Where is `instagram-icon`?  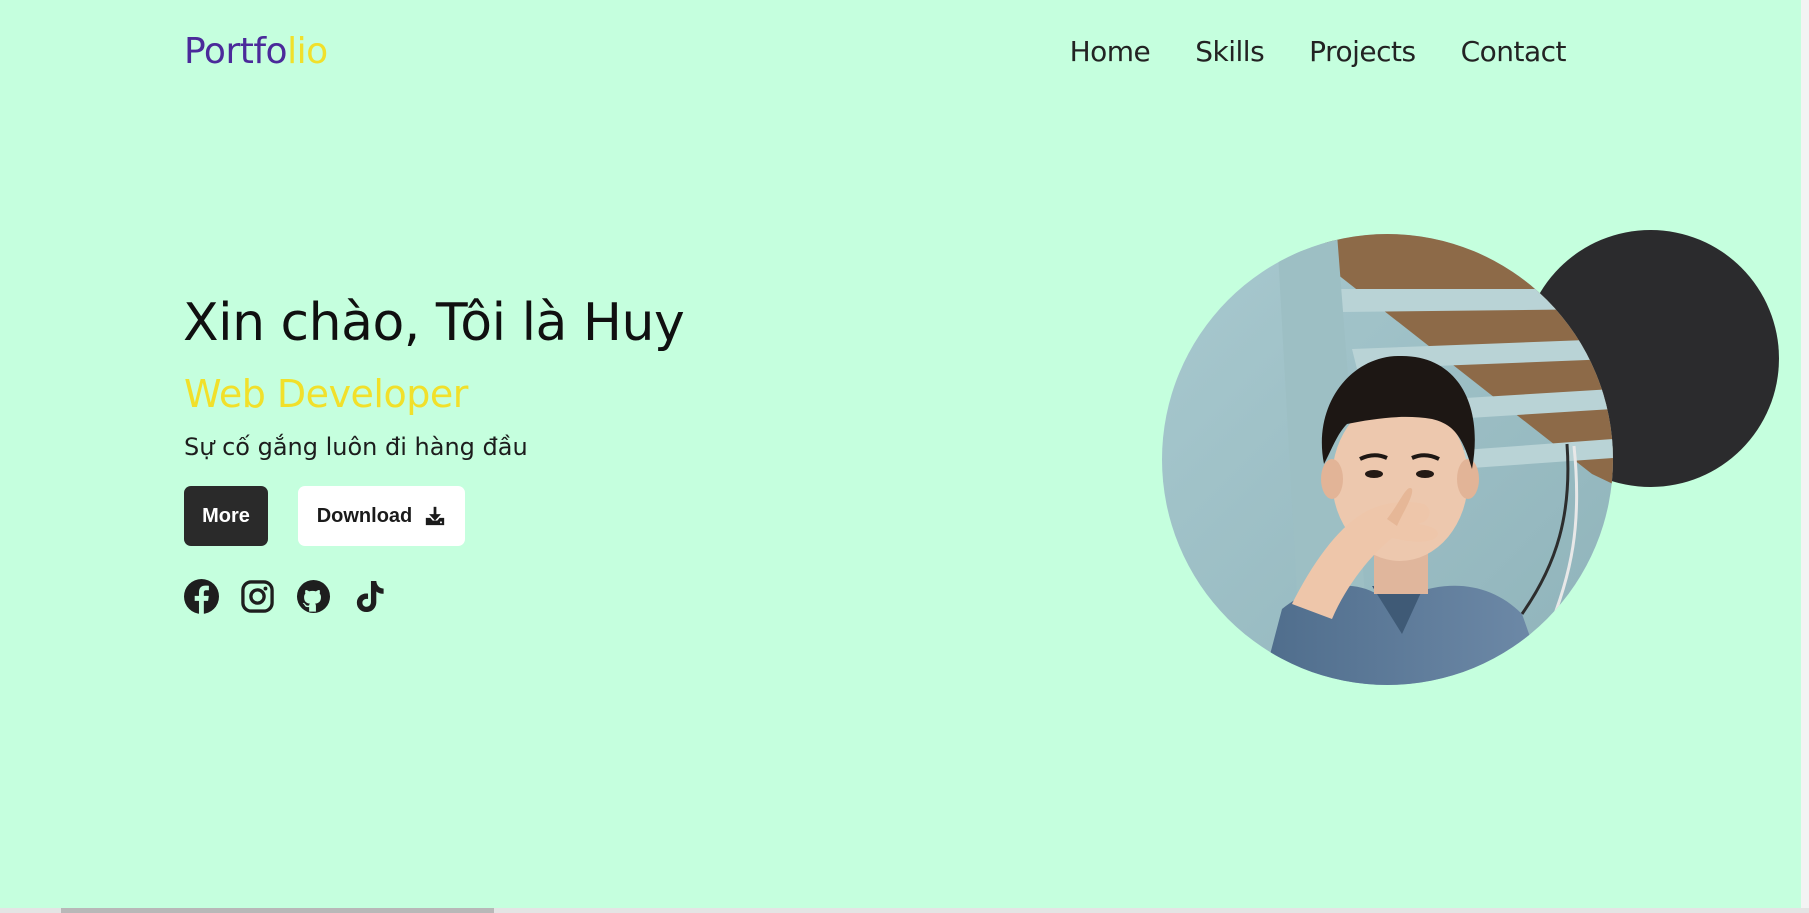 instagram-icon is located at coordinates (257, 596).